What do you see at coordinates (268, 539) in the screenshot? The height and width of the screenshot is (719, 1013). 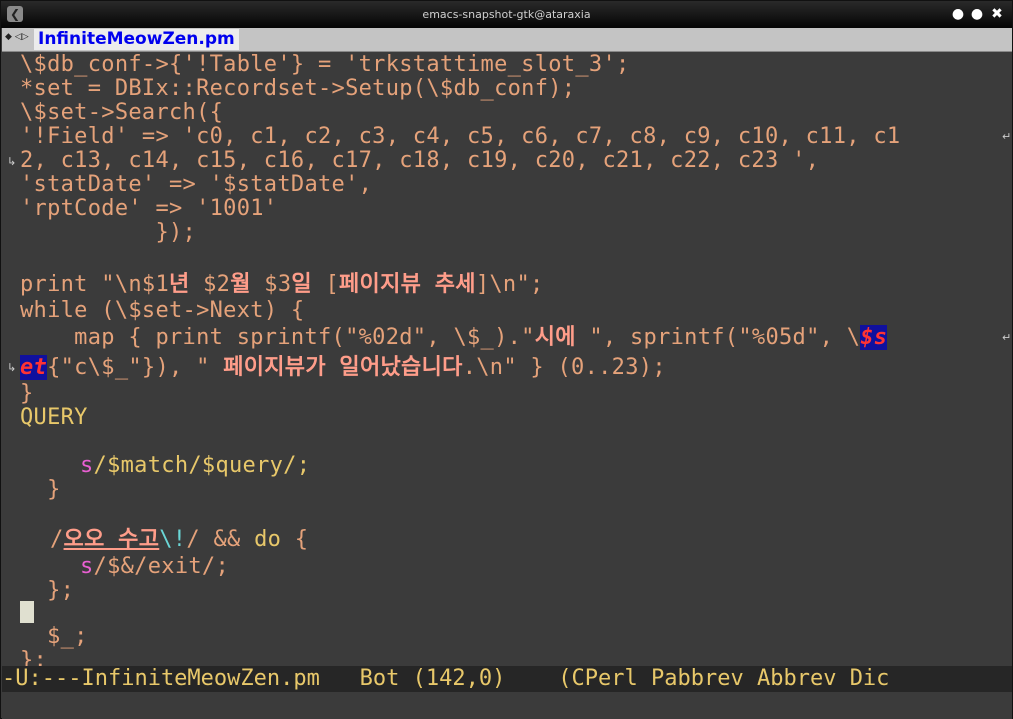 I see `code-segment: do` at bounding box center [268, 539].